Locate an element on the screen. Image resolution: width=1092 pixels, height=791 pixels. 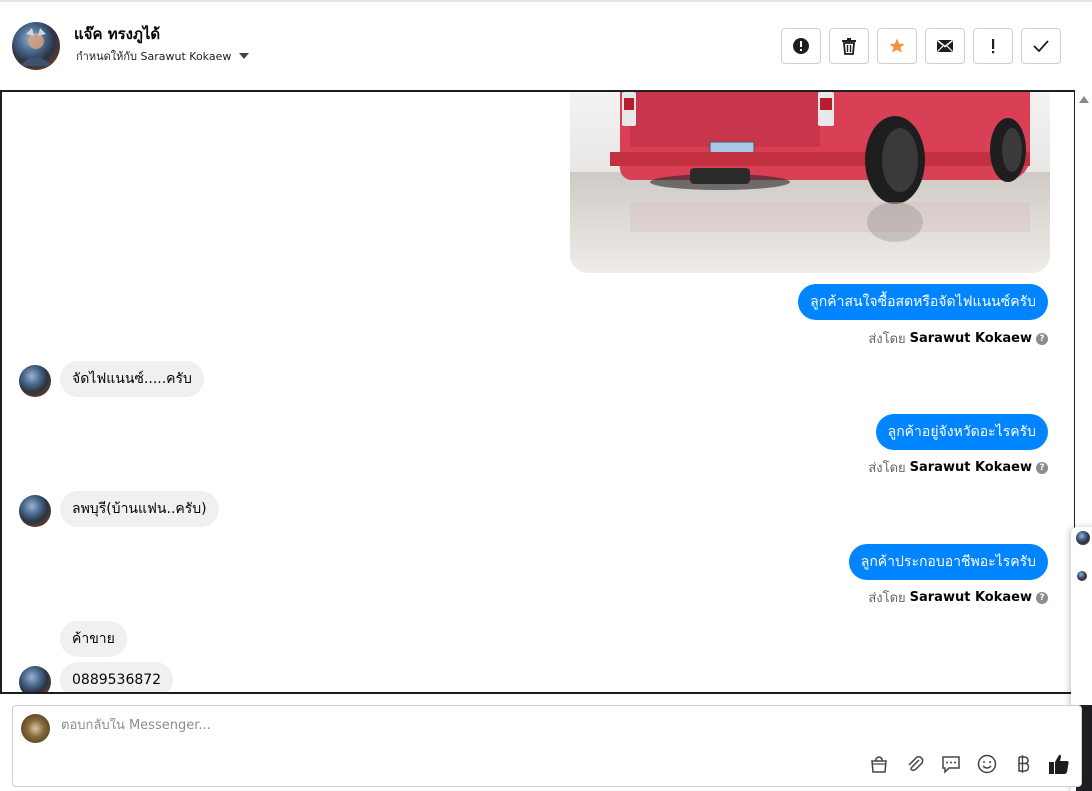
message-outgoing: ลูกค้าสนใจซื้อสดหรือจัดไฟแนนซ์ครับ is located at coordinates (923, 302).